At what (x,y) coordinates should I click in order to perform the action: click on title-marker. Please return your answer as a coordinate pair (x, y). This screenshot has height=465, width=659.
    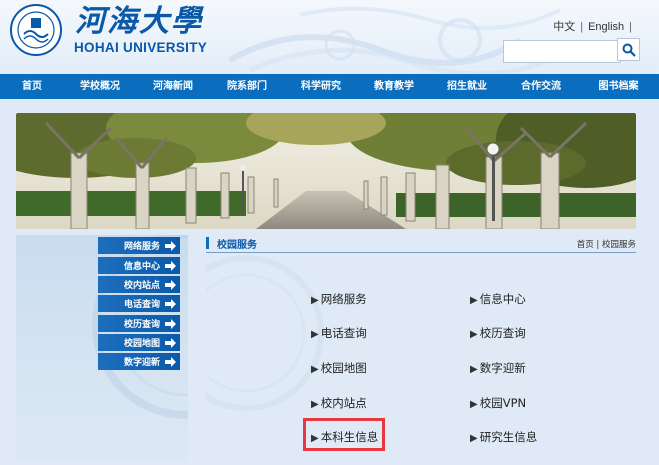
    Looking at the image, I should click on (207, 243).